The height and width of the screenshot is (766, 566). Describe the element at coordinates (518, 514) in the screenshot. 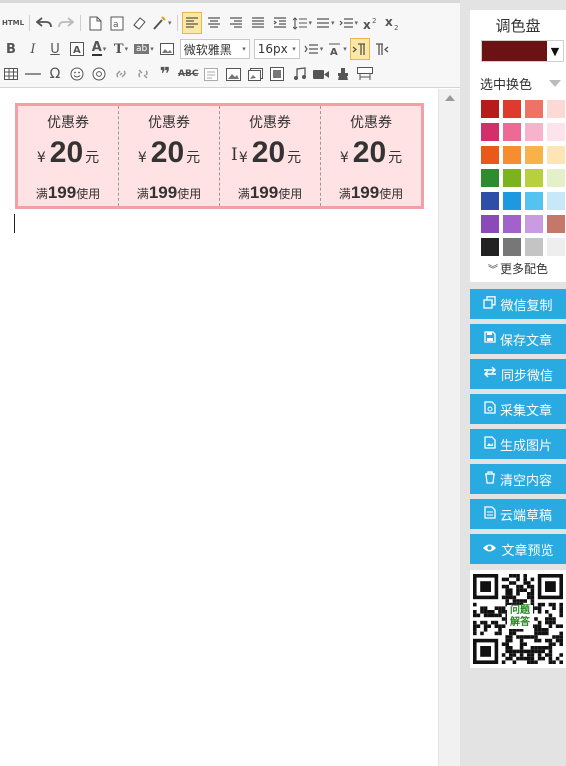

I see `cloud-draft-button: 云端草稿` at that location.